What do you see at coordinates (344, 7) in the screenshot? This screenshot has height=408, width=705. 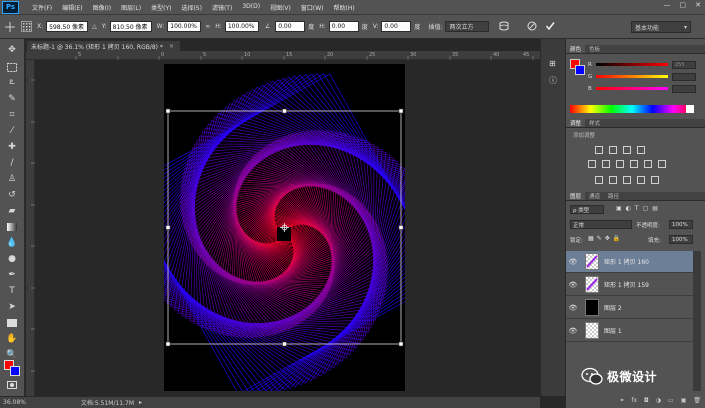 I see `menu-help: 帮助(H)` at bounding box center [344, 7].